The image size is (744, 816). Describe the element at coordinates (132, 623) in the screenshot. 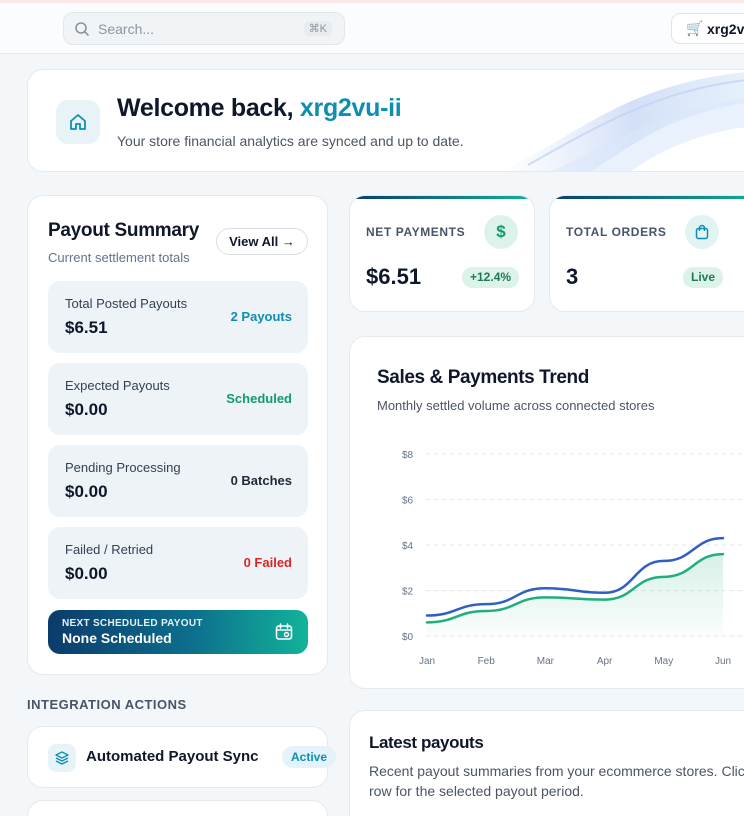

I see `next-payout-label: NEXT SCHEDULED PAYOUT` at that location.